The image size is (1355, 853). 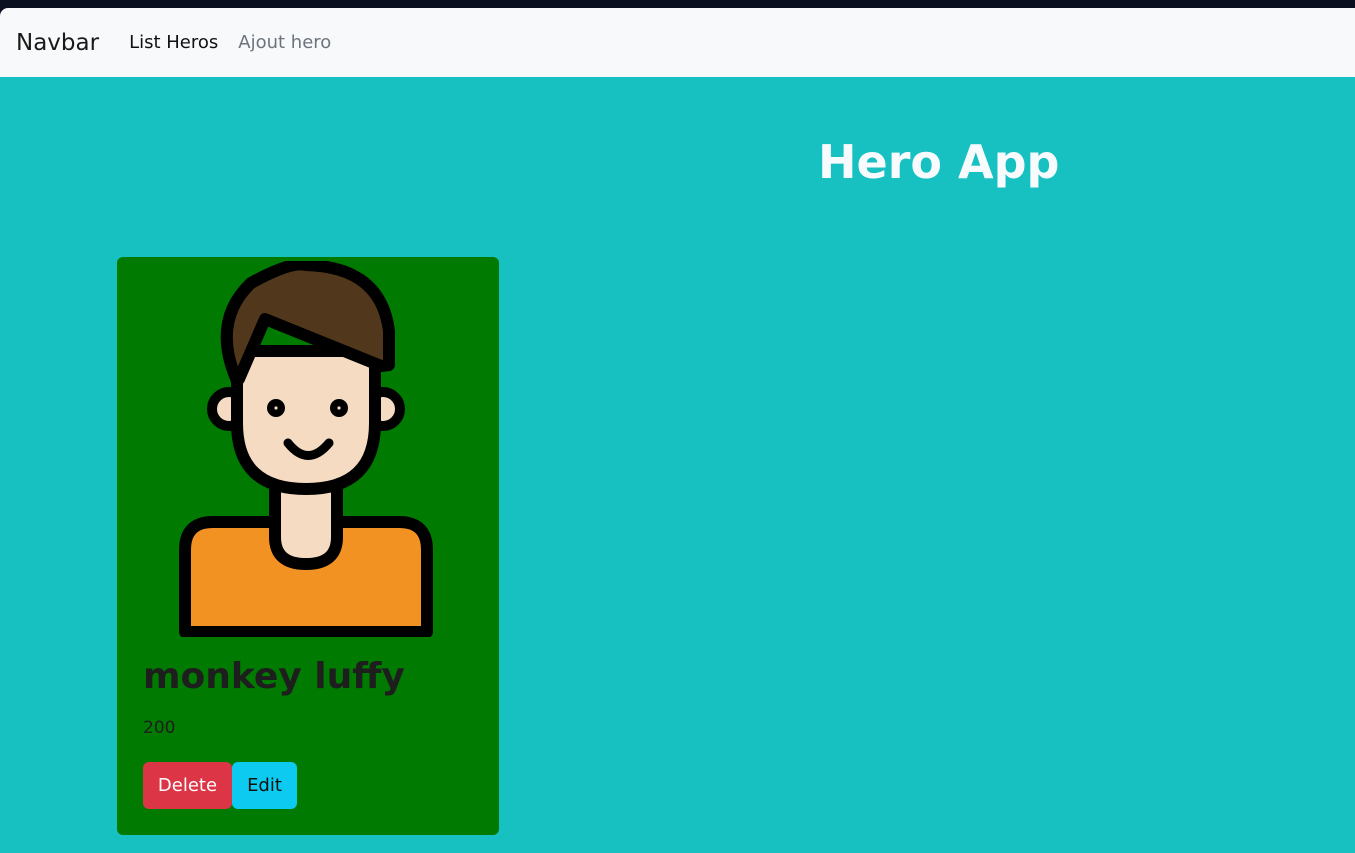 What do you see at coordinates (57, 43) in the screenshot?
I see `navbar-brand: Navbar` at bounding box center [57, 43].